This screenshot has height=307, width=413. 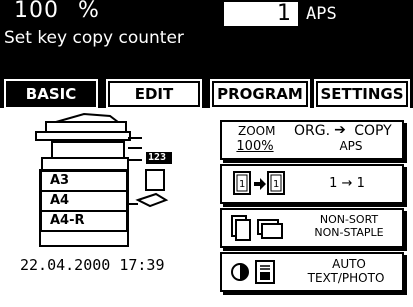 What do you see at coordinates (154, 94) in the screenshot?
I see `tab-edit: EDIT` at bounding box center [154, 94].